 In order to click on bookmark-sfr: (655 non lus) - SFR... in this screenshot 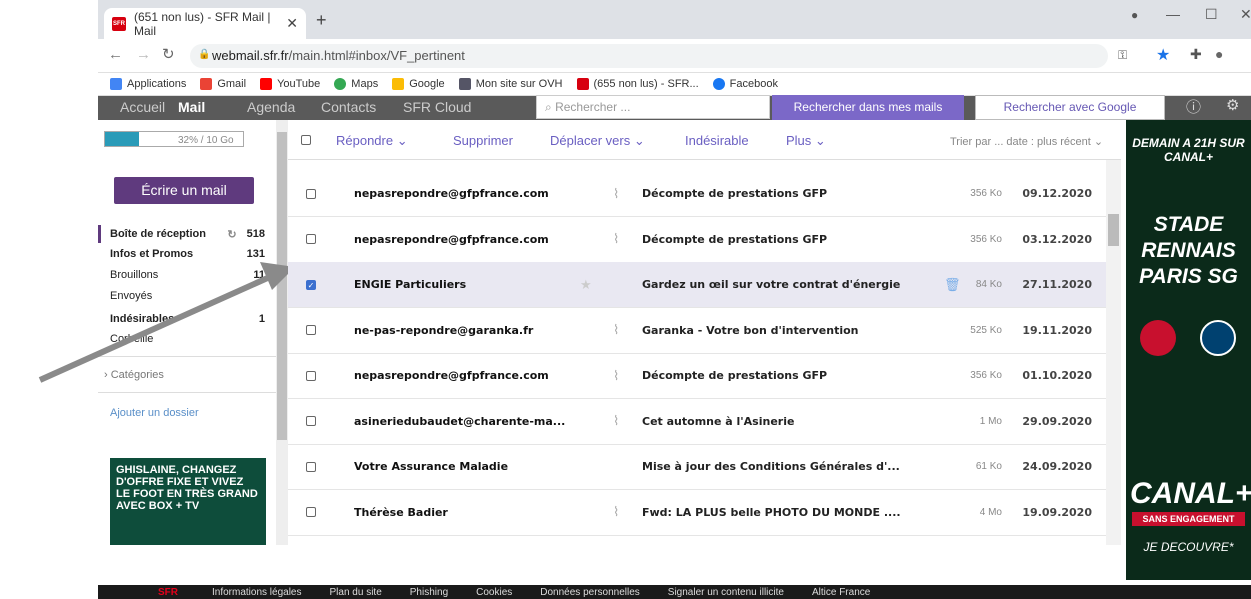, I will do `click(637, 84)`.